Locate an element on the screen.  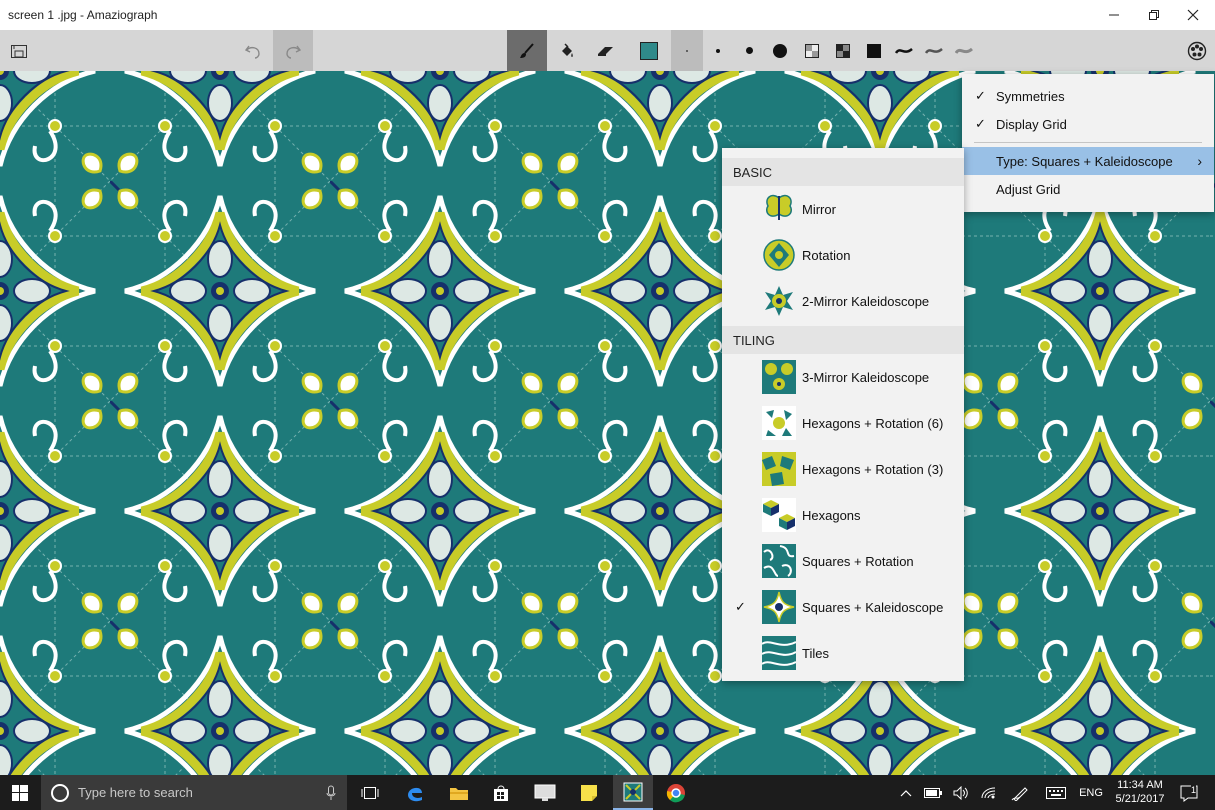
taskbar-file-explorer is located at coordinates (459, 792).